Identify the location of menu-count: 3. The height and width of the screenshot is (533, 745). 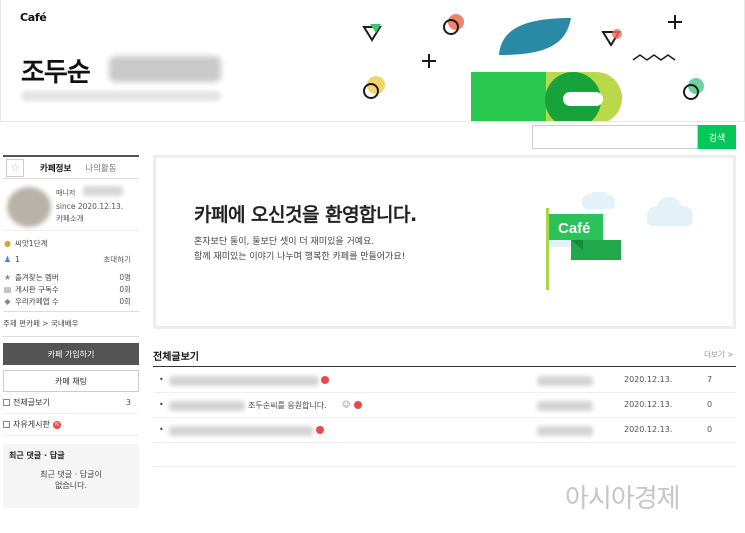
(128, 402).